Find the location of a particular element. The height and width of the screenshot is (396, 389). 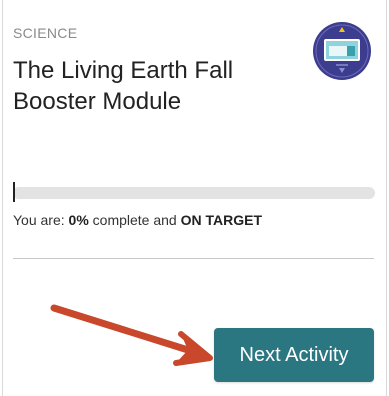

progress-marker is located at coordinates (14, 192).